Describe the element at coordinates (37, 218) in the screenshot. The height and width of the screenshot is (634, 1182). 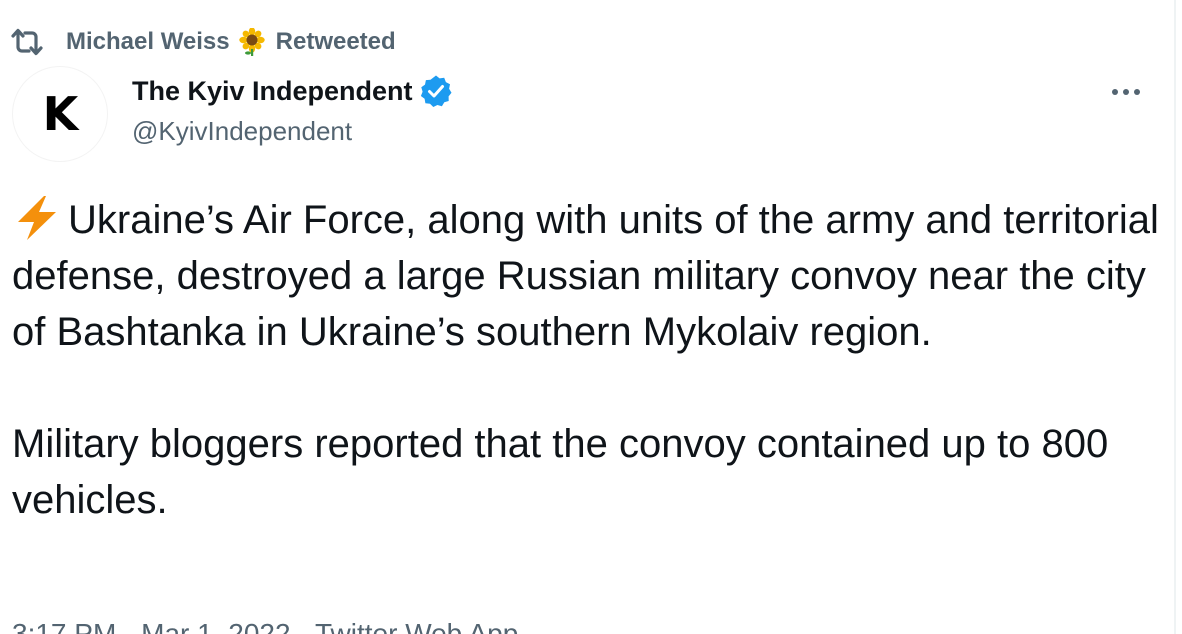
I see `high-voltage-emoji-icon` at that location.